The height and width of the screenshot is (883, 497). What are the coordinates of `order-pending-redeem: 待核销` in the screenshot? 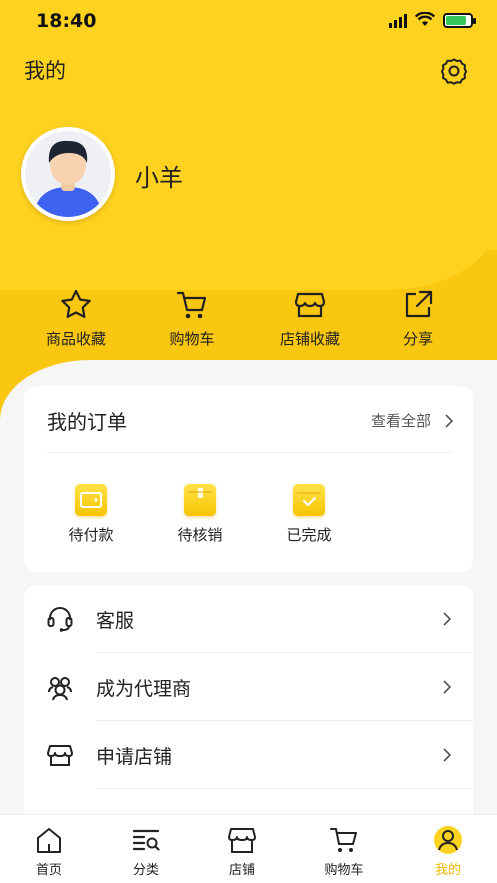 It's located at (200, 514).